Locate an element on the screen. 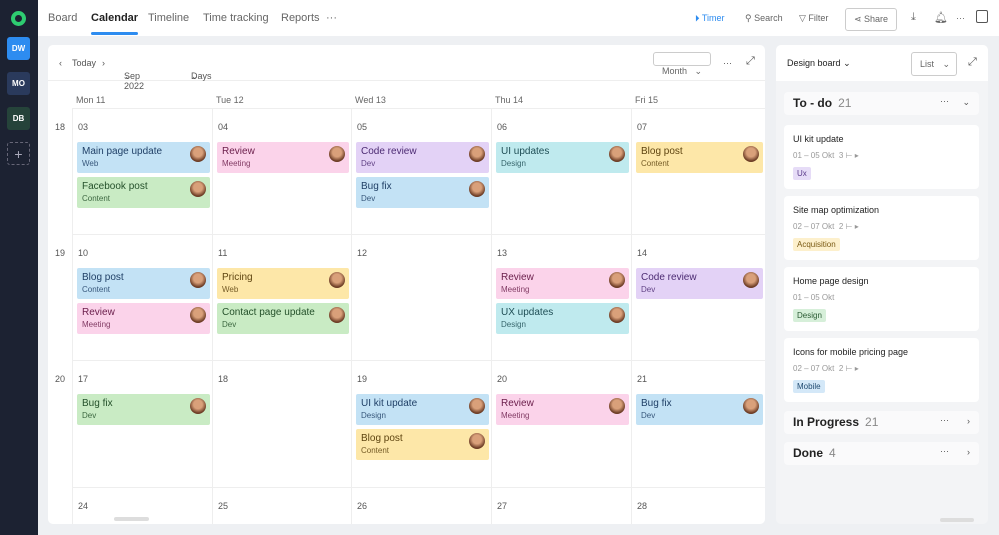  day-cell: 28 is located at coordinates (698, 505).